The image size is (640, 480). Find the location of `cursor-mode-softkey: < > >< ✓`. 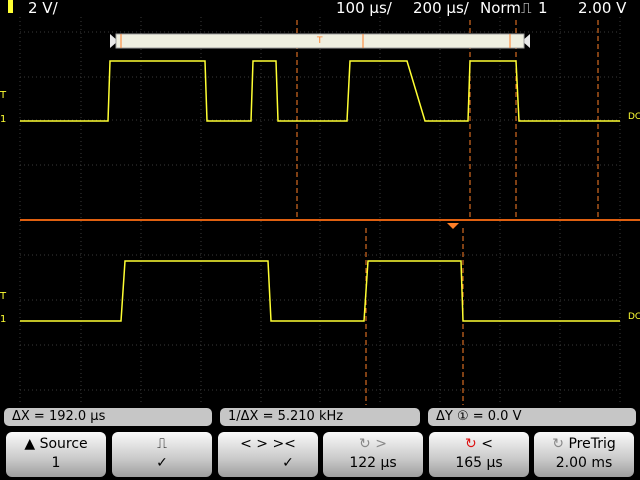

cursor-mode-softkey: < > >< ✓ is located at coordinates (268, 454).